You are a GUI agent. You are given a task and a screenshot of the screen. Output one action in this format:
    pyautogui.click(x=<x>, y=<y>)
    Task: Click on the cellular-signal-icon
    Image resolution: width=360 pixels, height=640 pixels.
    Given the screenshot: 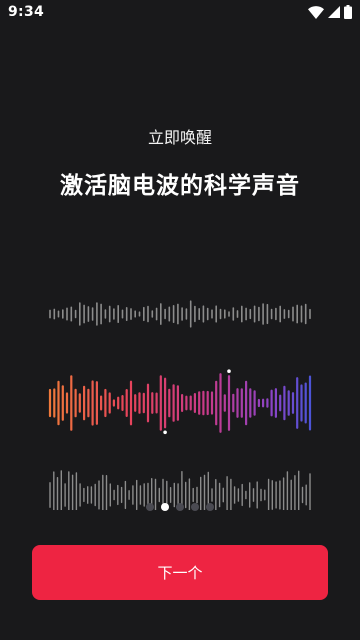 What is the action you would take?
    pyautogui.click(x=334, y=12)
    